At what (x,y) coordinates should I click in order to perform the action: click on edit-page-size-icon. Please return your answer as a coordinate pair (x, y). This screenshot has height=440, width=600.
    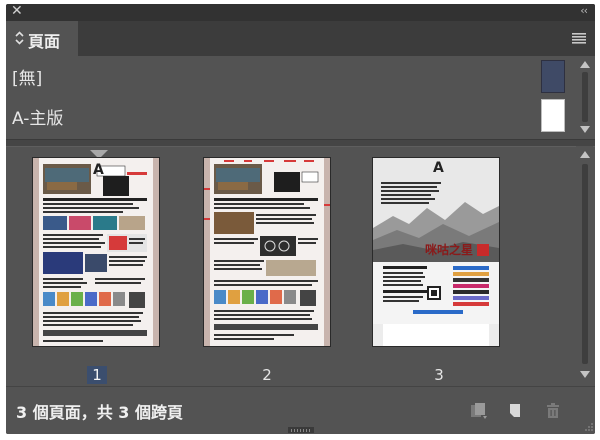
    Looking at the image, I should click on (479, 411).